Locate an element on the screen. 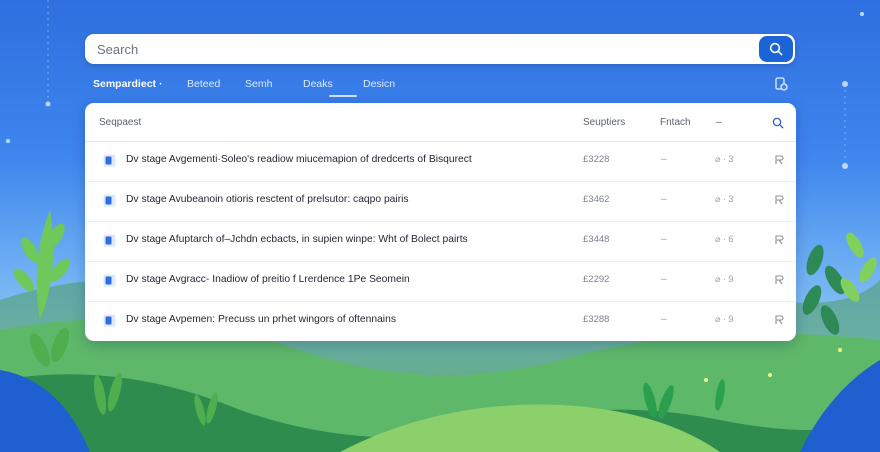  document-view-icon is located at coordinates (781, 84).